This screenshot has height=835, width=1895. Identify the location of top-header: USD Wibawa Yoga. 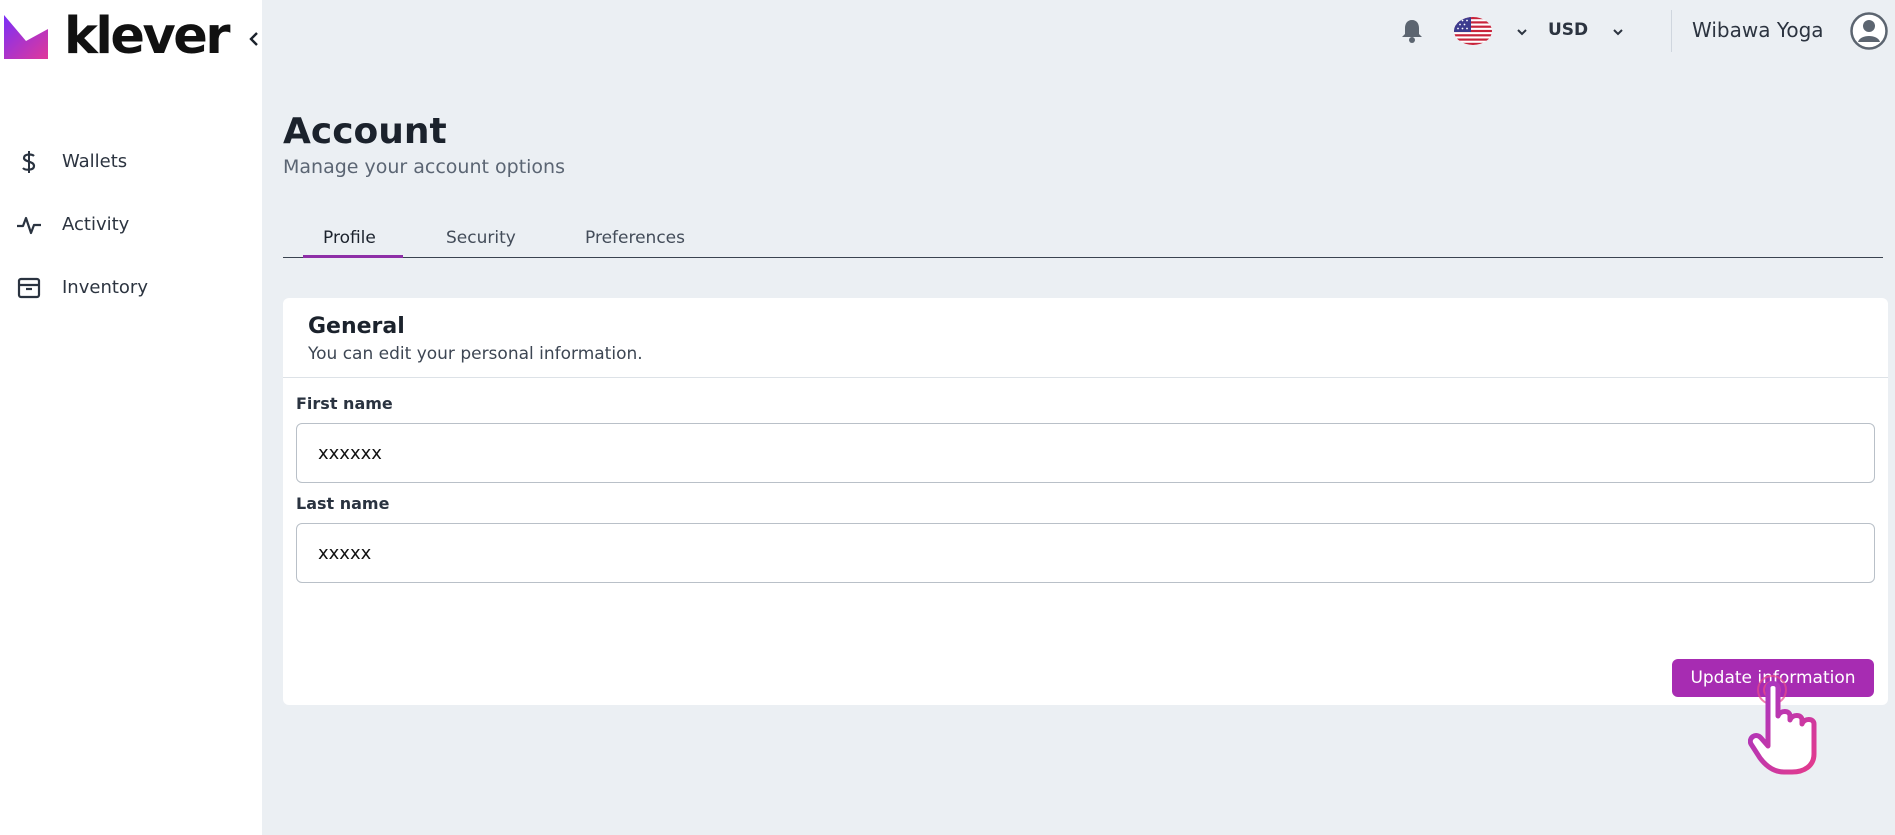
(1078, 31).